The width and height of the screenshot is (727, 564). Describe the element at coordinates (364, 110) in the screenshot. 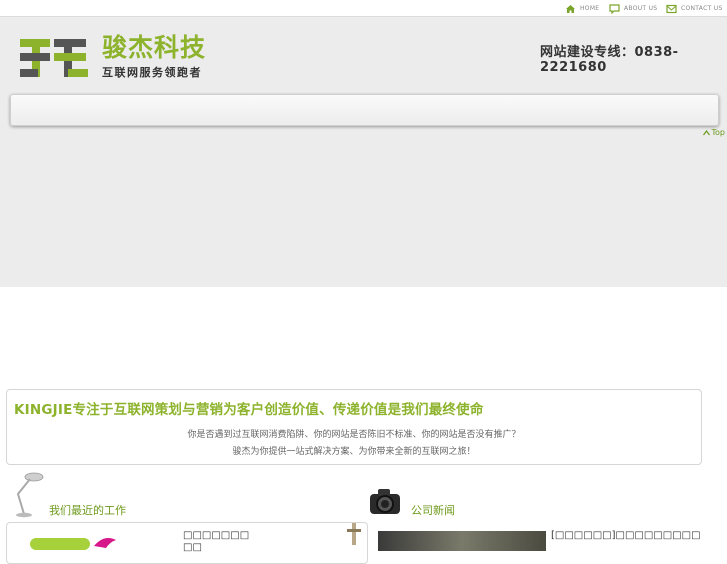

I see `main-navigation-bar` at that location.